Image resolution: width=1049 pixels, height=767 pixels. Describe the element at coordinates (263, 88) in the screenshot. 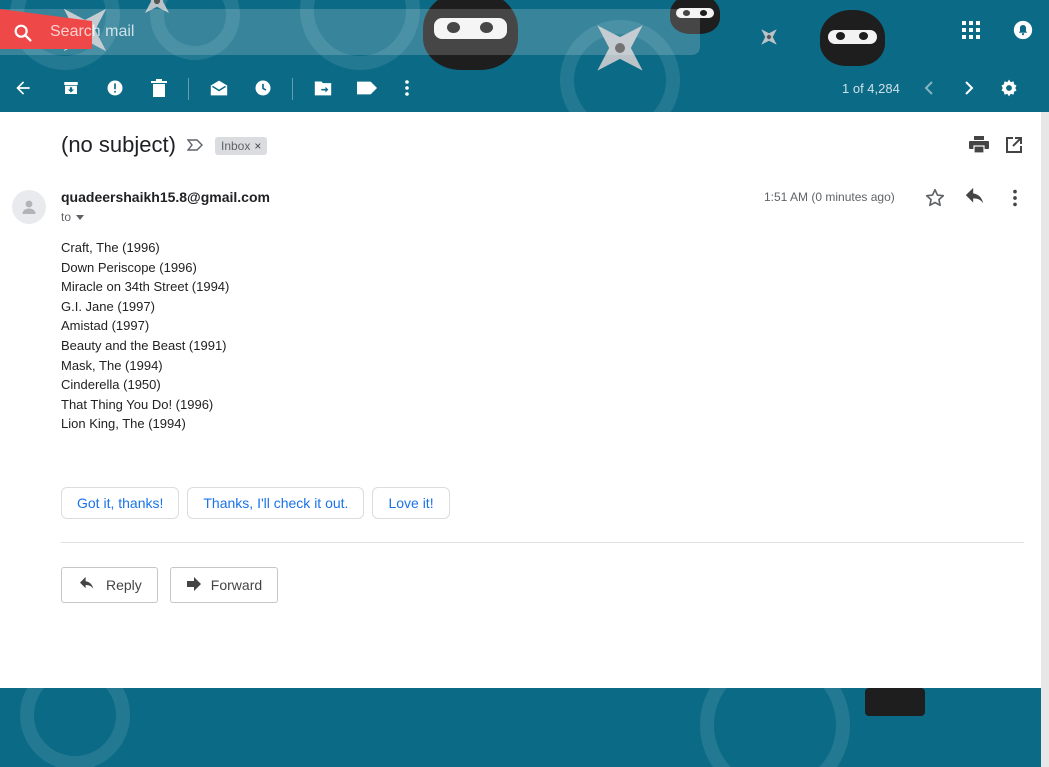

I see `snooze-icon` at that location.